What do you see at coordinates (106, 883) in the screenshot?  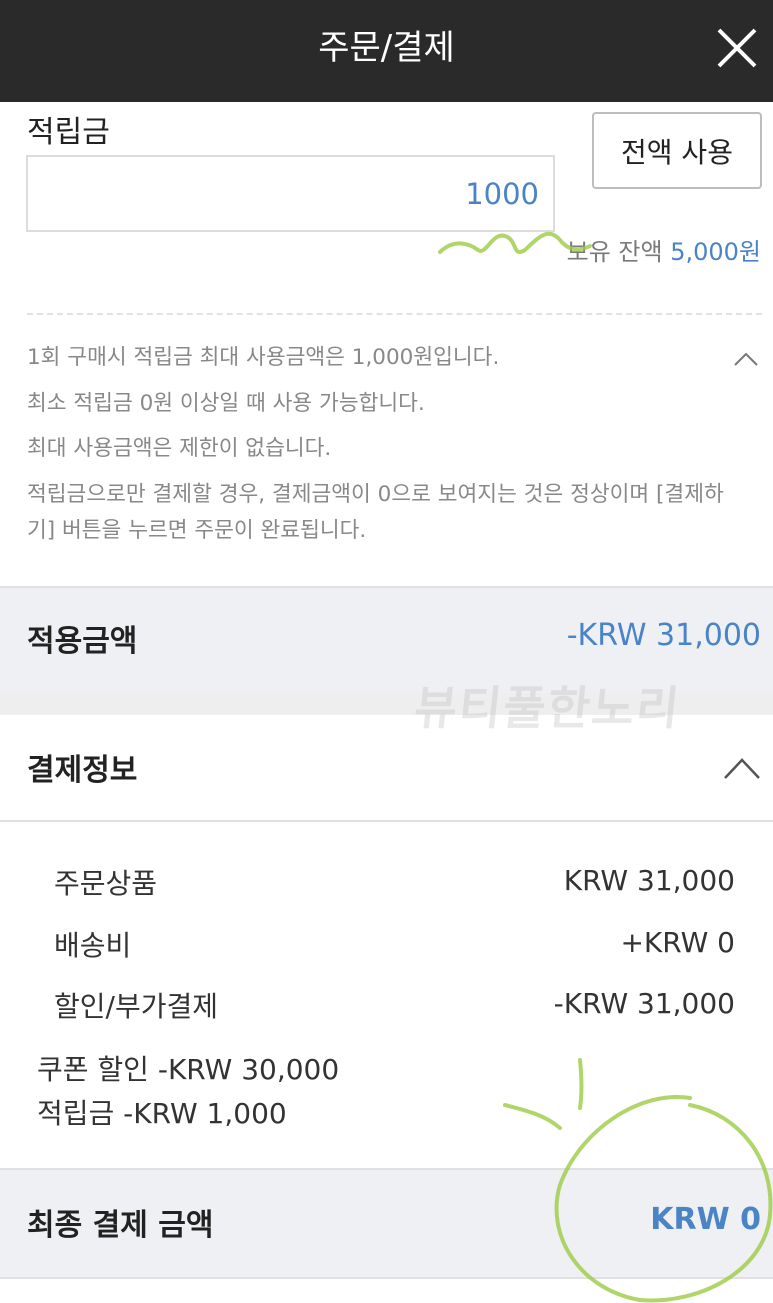 I see `order-items-label: 주문상품` at bounding box center [106, 883].